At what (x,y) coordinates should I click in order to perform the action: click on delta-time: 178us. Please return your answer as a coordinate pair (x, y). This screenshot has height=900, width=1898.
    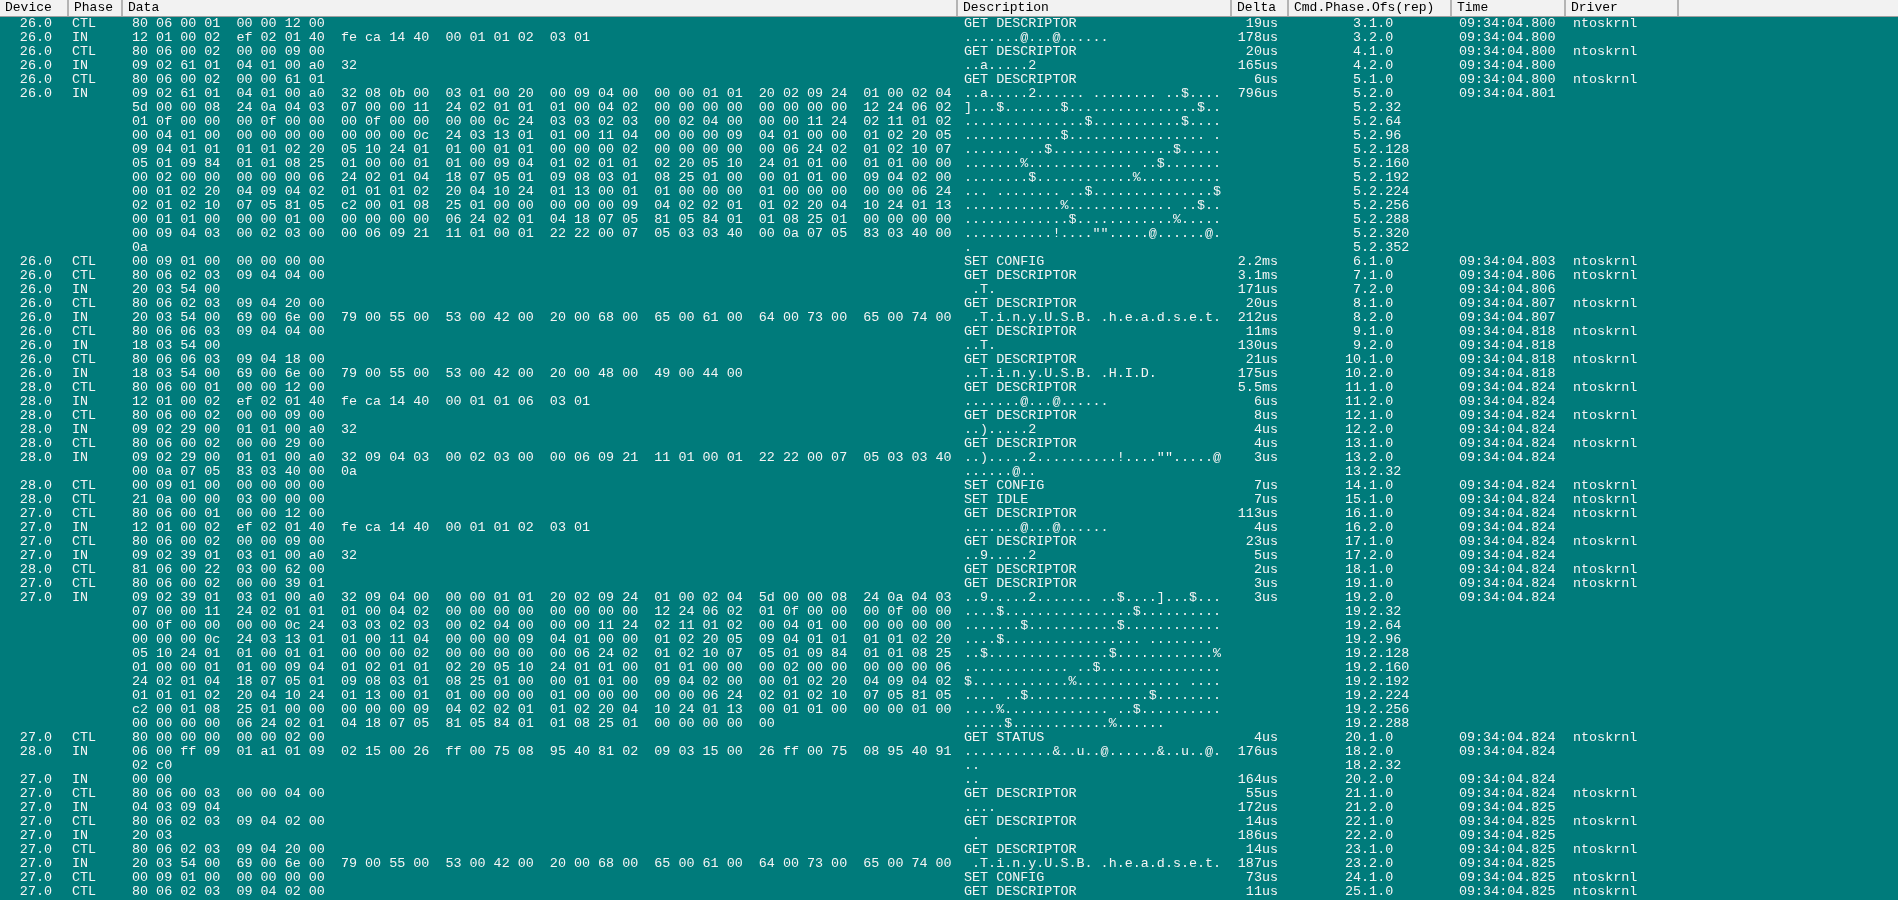
    Looking at the image, I should click on (1257, 38).